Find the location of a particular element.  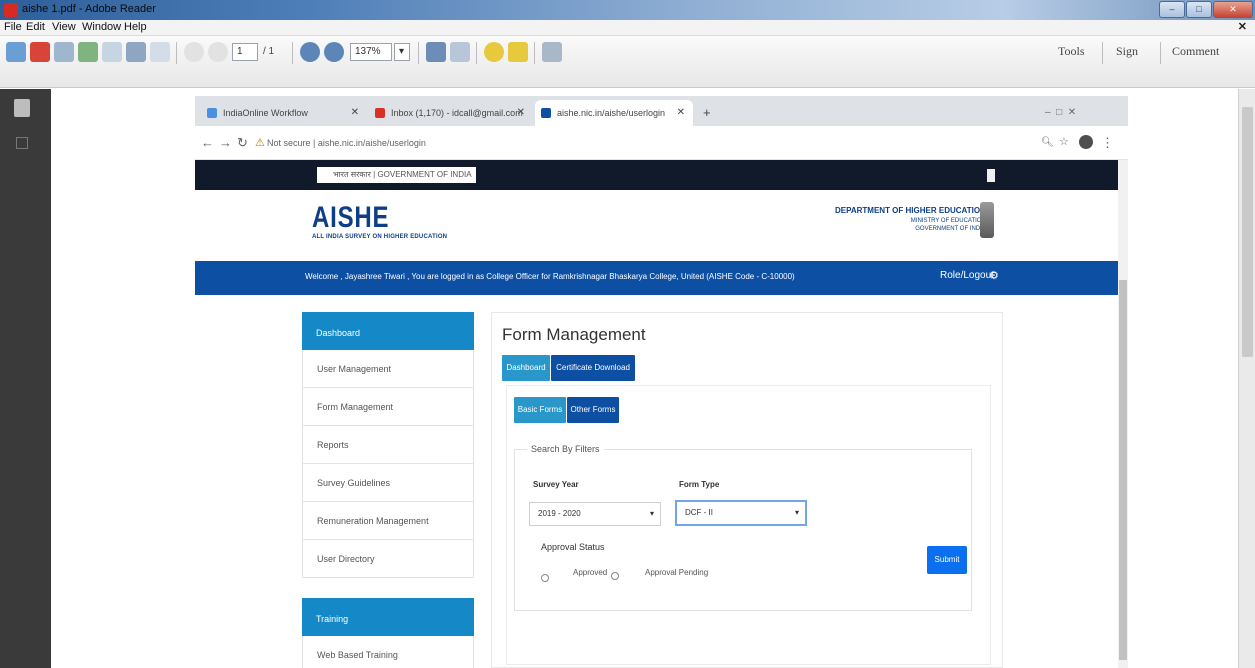

sidebar-head-dashboard: Dashboard is located at coordinates (388, 331).